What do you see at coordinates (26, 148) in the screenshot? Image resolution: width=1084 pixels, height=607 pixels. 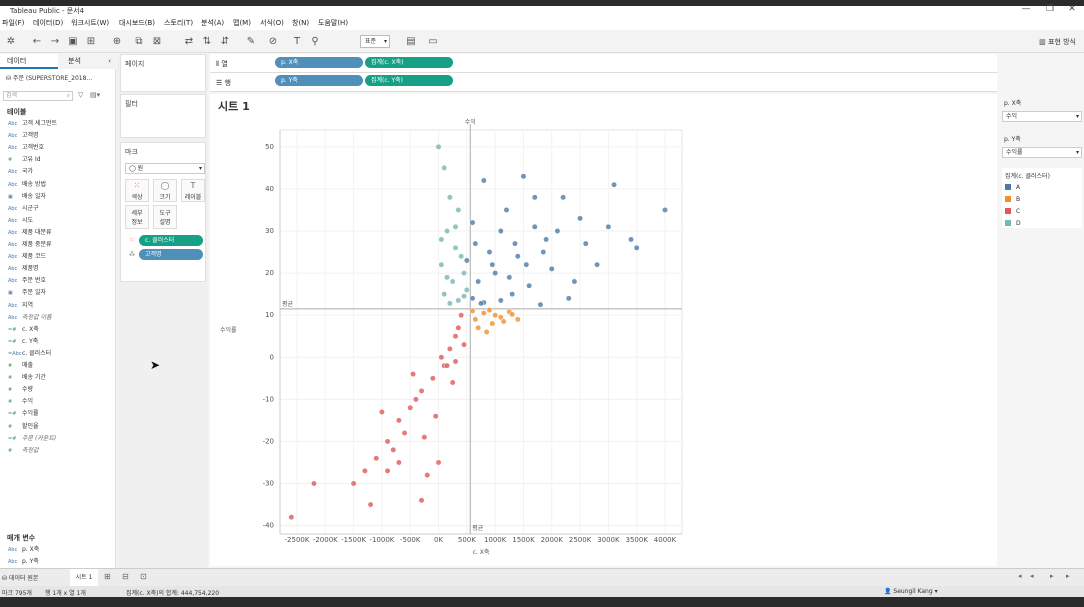 I see `field-item: Abc 고객번호` at bounding box center [26, 148].